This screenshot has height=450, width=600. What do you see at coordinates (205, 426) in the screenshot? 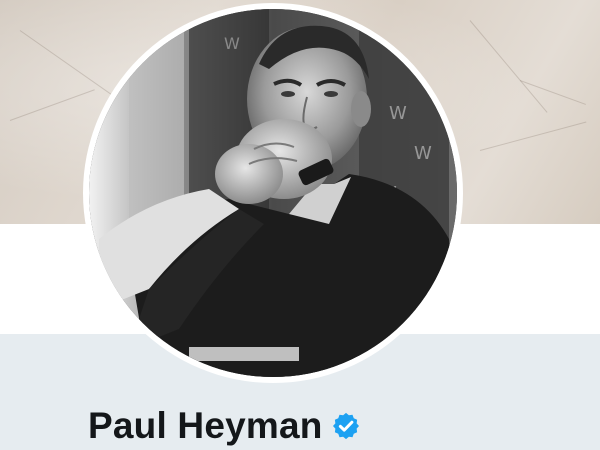
I see `profile-display-name: Paul Heyman` at bounding box center [205, 426].